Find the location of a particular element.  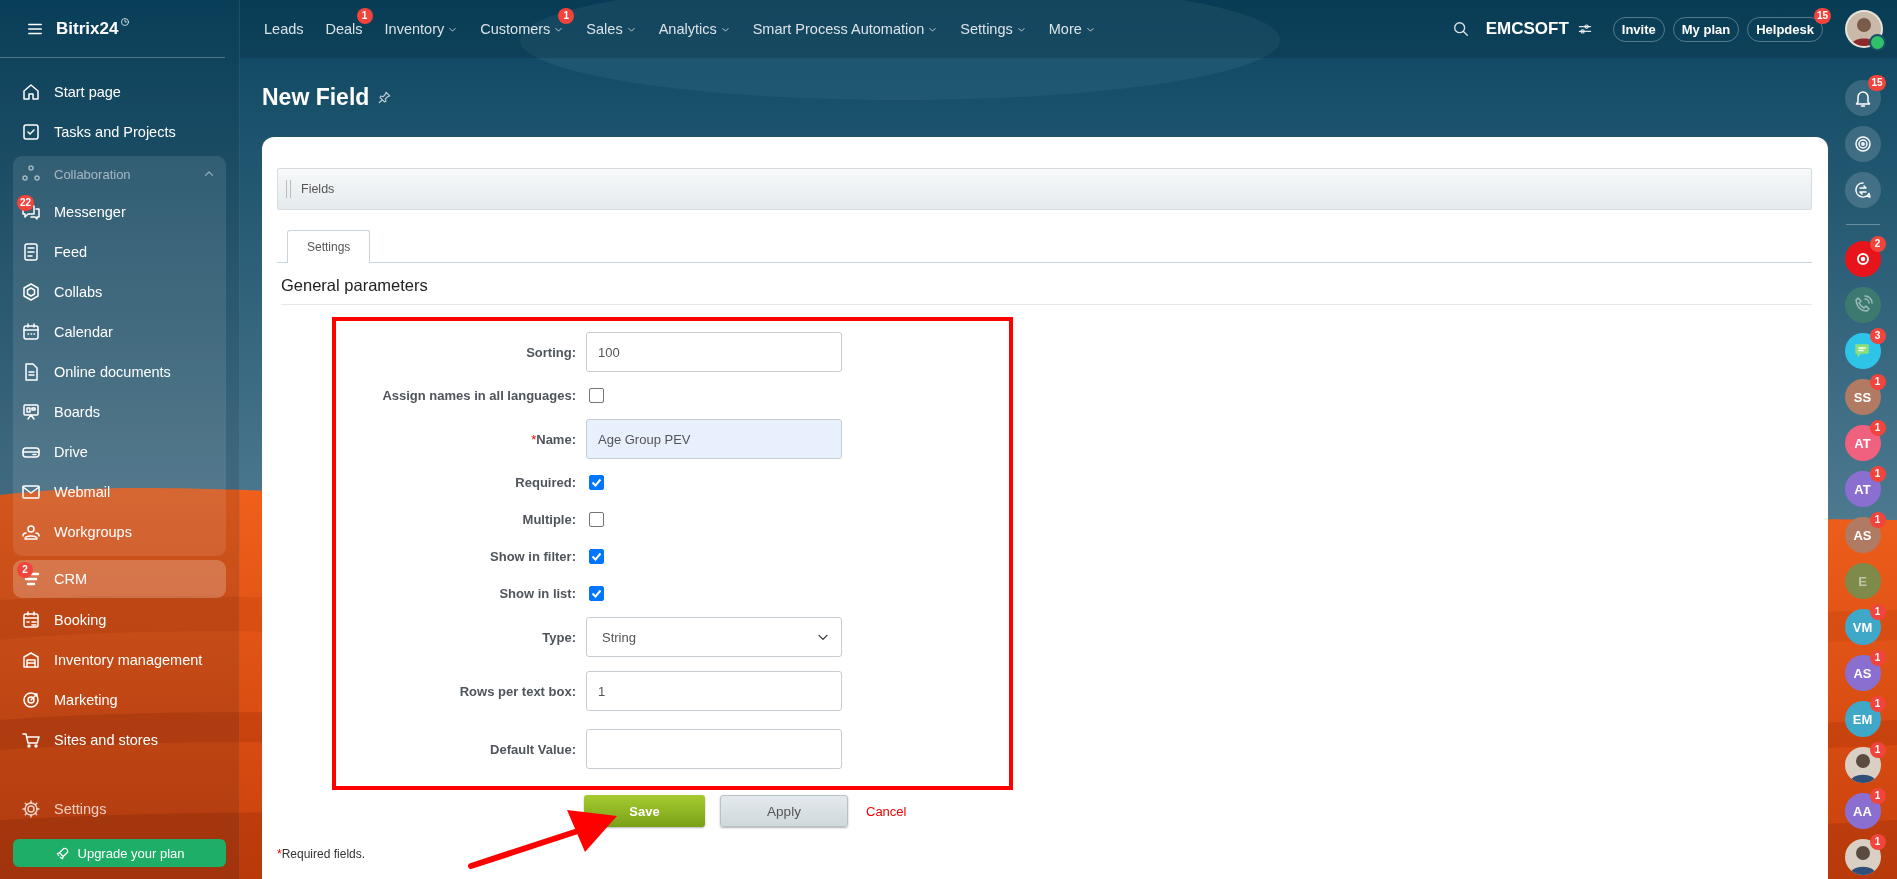

app-logo: Bitrix24 is located at coordinates (87, 28).